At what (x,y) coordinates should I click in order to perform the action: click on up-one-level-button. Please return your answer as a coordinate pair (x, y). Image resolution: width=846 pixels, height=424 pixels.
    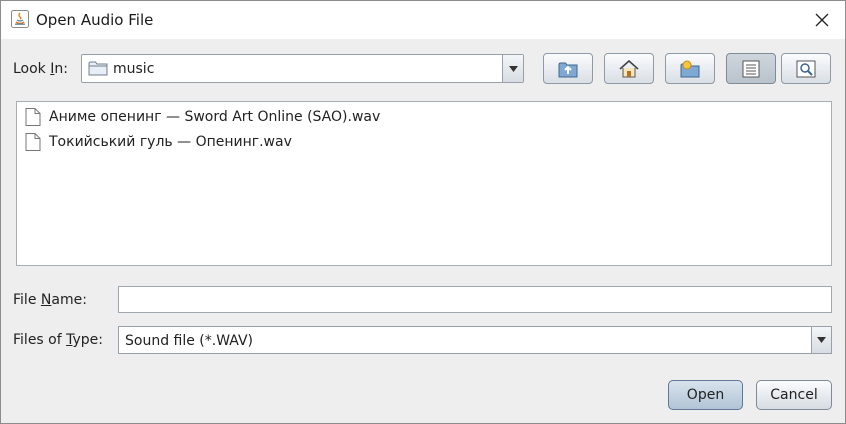
    Looking at the image, I should click on (568, 68).